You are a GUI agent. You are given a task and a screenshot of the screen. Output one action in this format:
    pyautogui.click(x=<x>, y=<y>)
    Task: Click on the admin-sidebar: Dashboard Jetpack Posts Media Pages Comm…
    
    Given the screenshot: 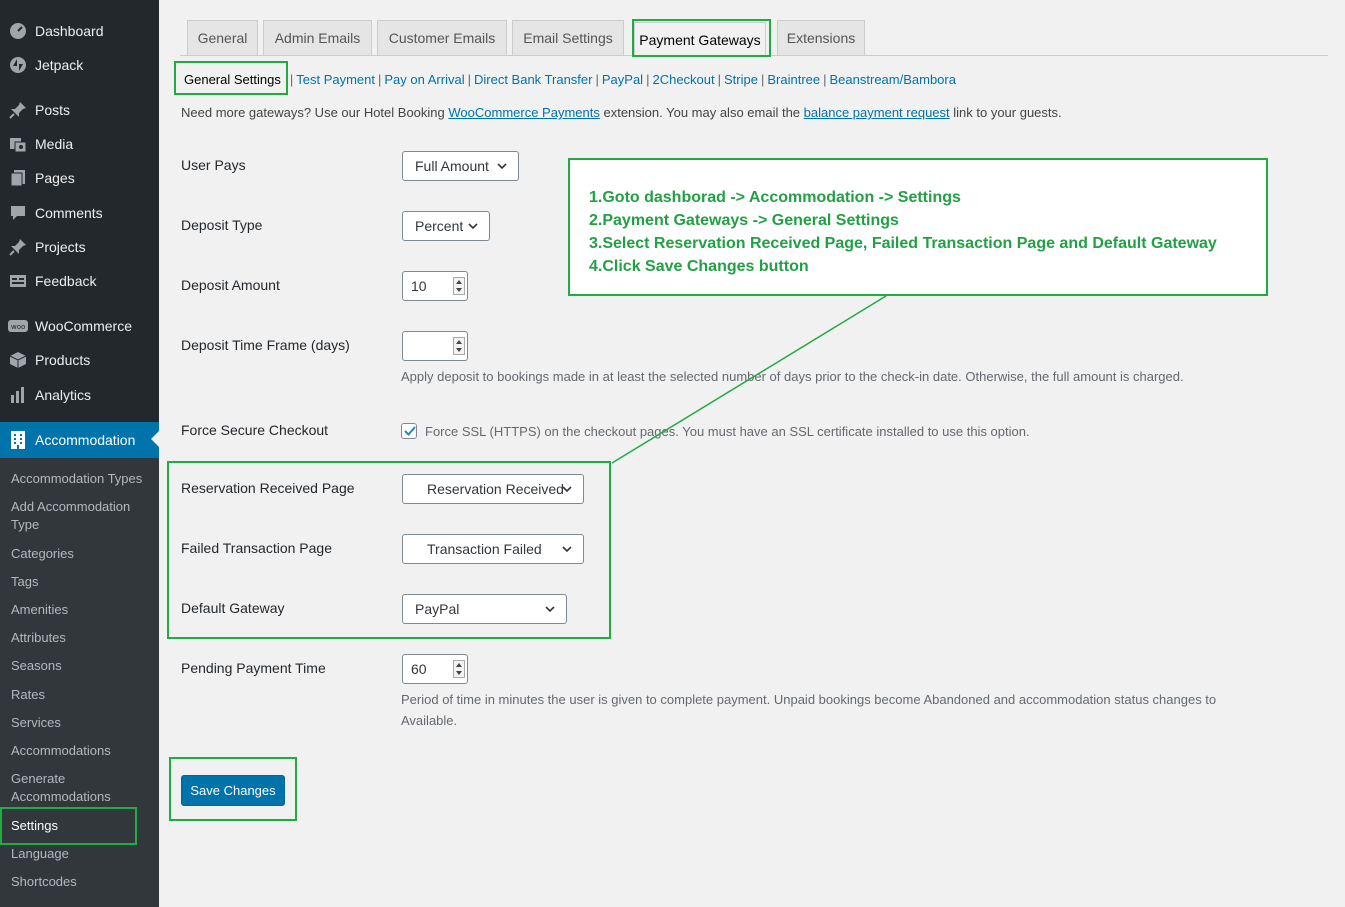 What is the action you would take?
    pyautogui.click(x=79, y=453)
    